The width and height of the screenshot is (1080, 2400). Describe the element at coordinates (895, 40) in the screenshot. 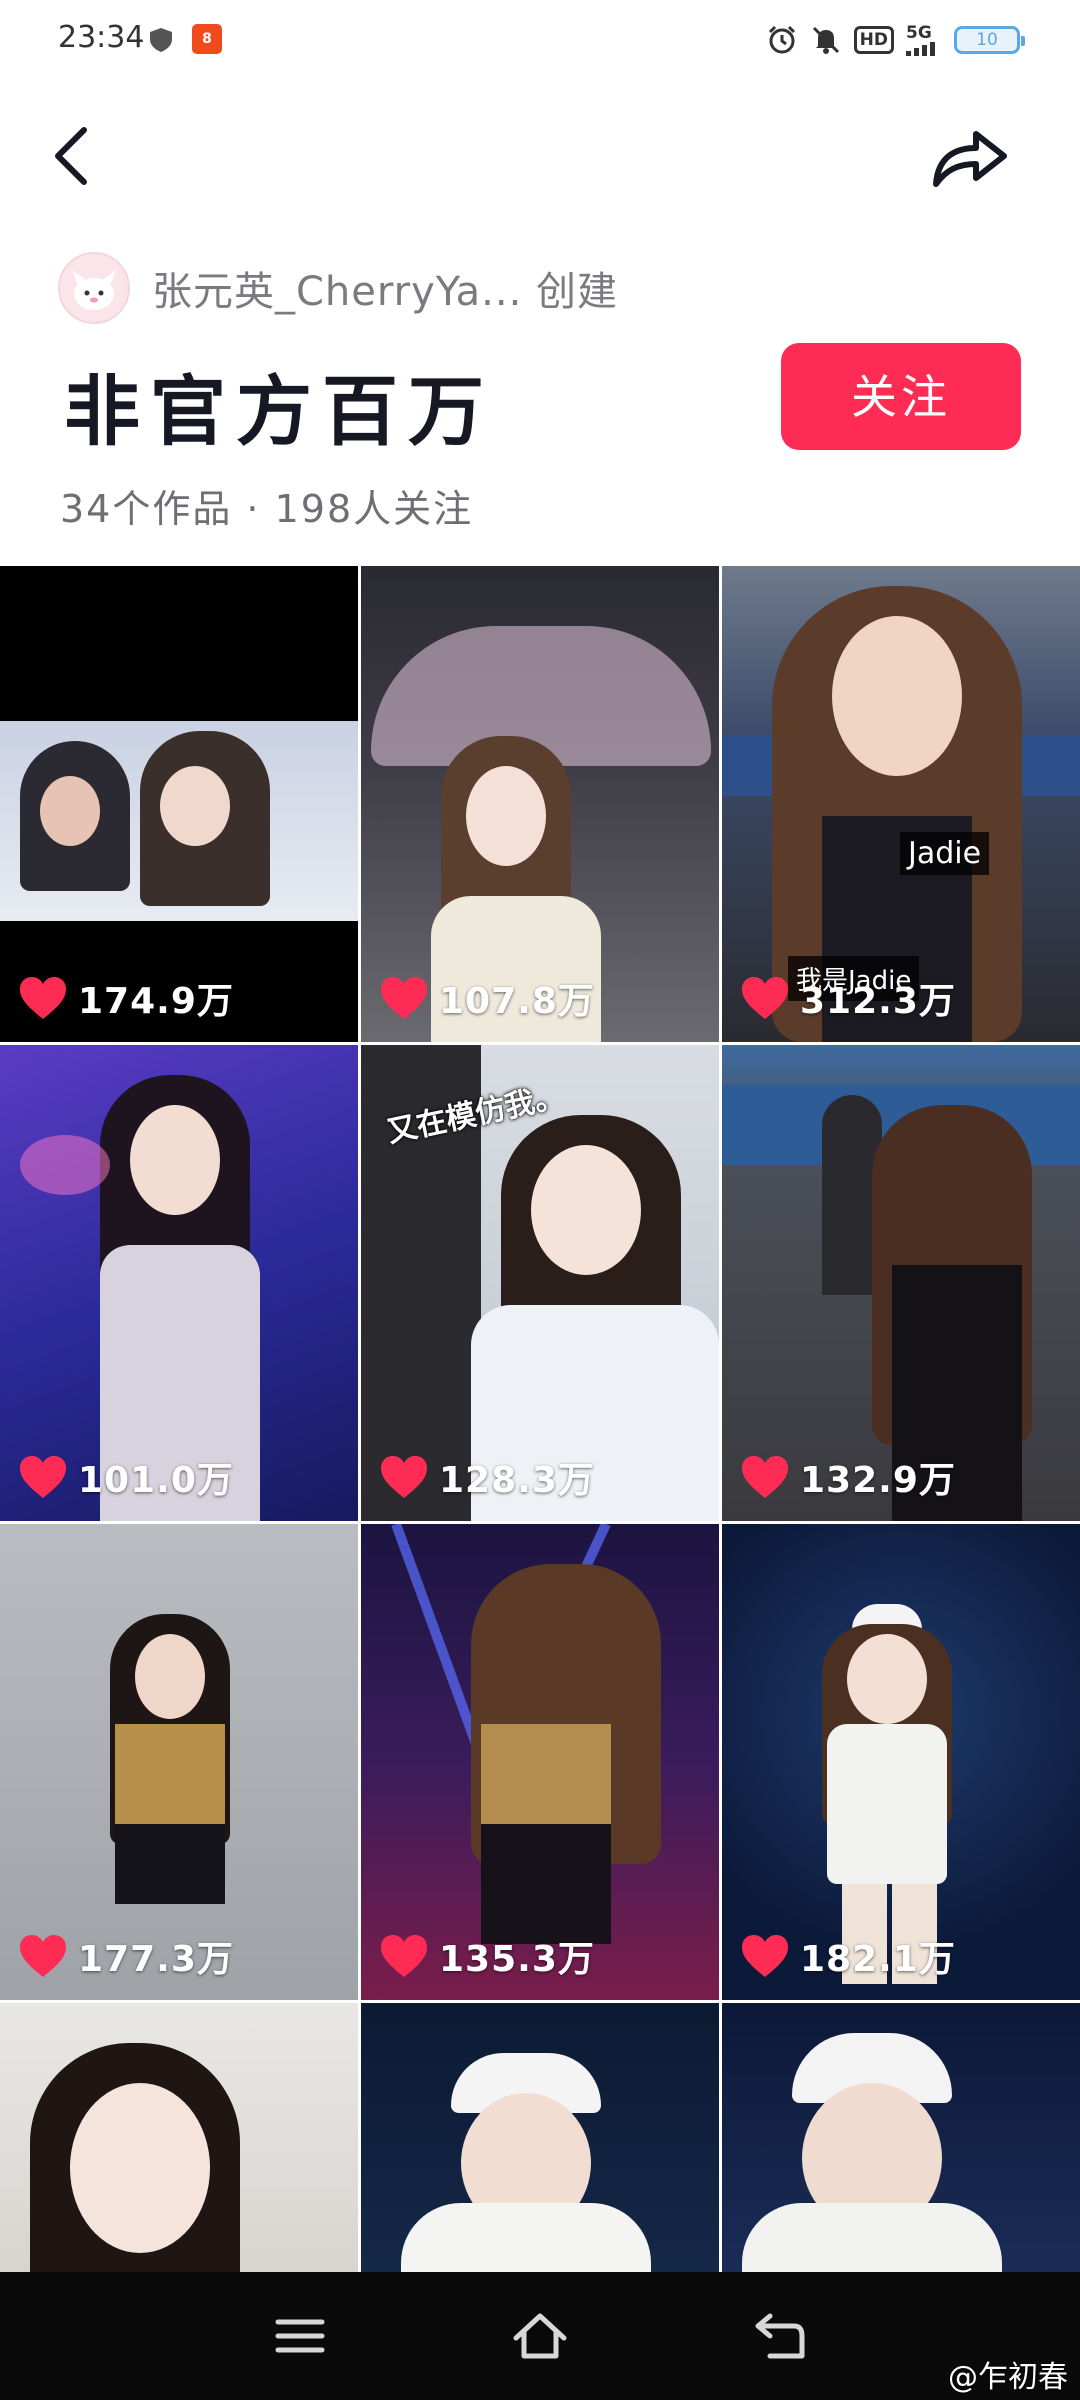

I see `status-indicators: HD 5G 10` at that location.